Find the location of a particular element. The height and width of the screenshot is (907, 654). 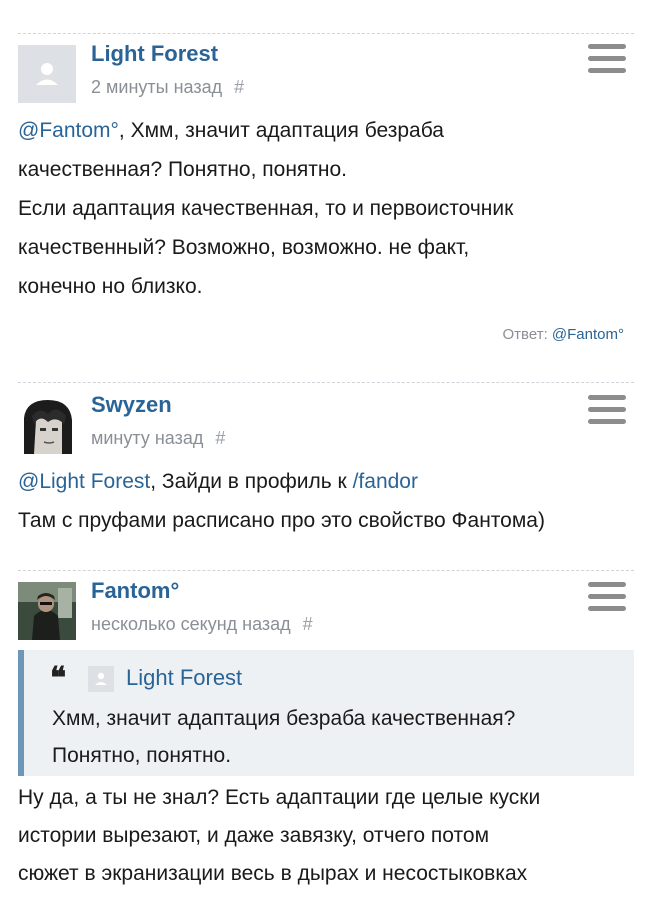

comment-meta: несколько секунд назад # is located at coordinates (202, 624).